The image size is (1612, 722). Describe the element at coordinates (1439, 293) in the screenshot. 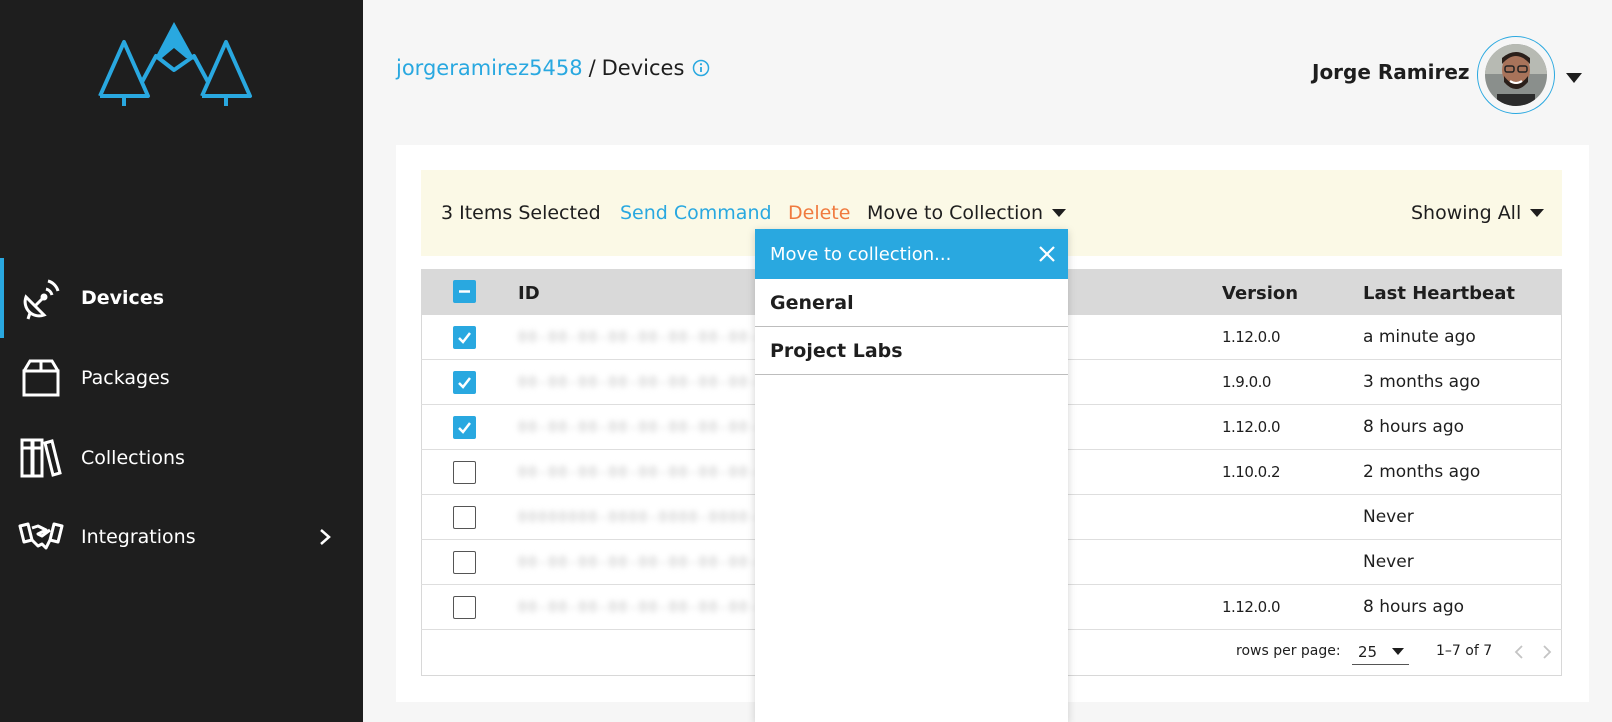

I see `column-header-last-heartbeat: Last Heartbeat` at that location.